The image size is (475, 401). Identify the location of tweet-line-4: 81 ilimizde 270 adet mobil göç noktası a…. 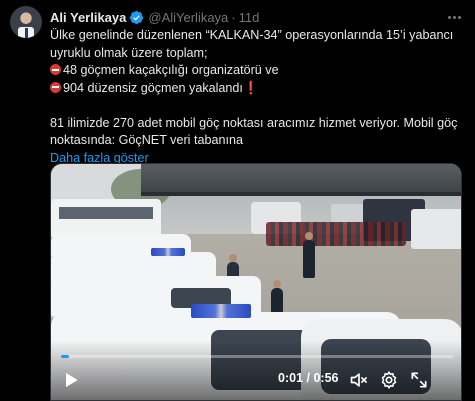
(254, 131).